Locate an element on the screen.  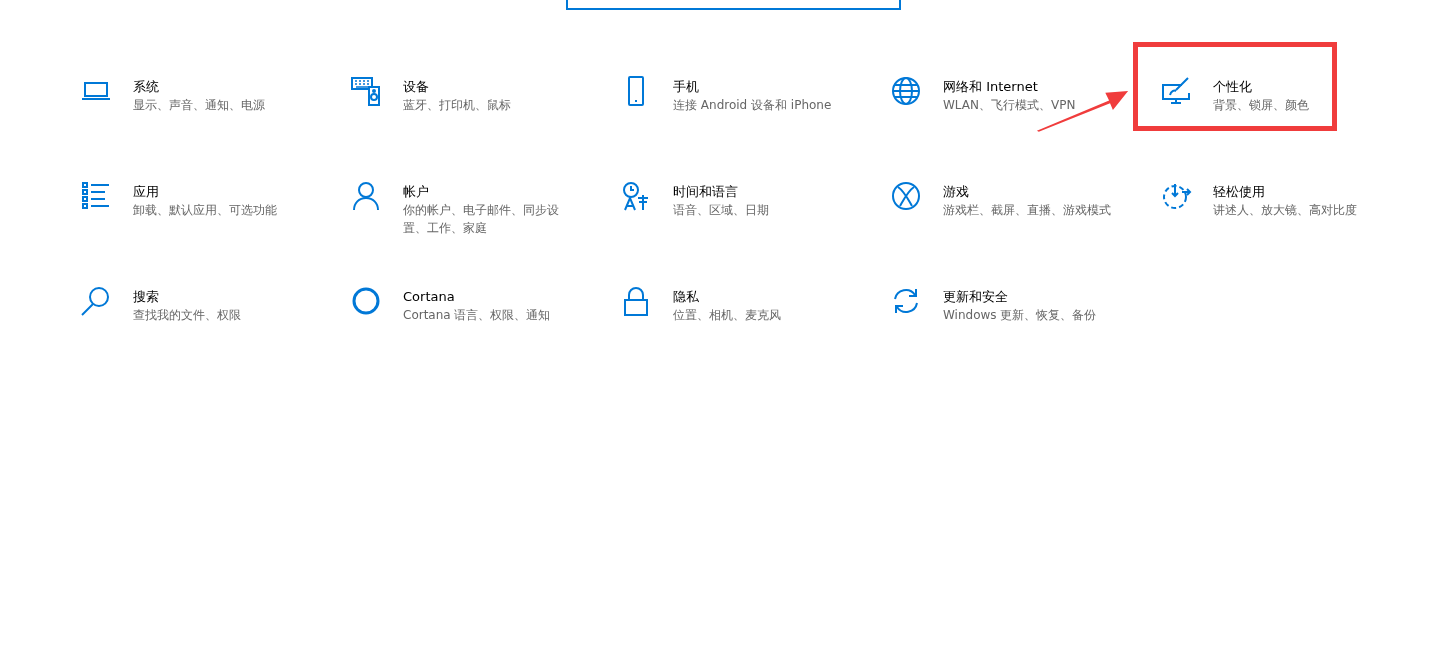
tile-title: 网络和 Internet is located at coordinates (991, 87).